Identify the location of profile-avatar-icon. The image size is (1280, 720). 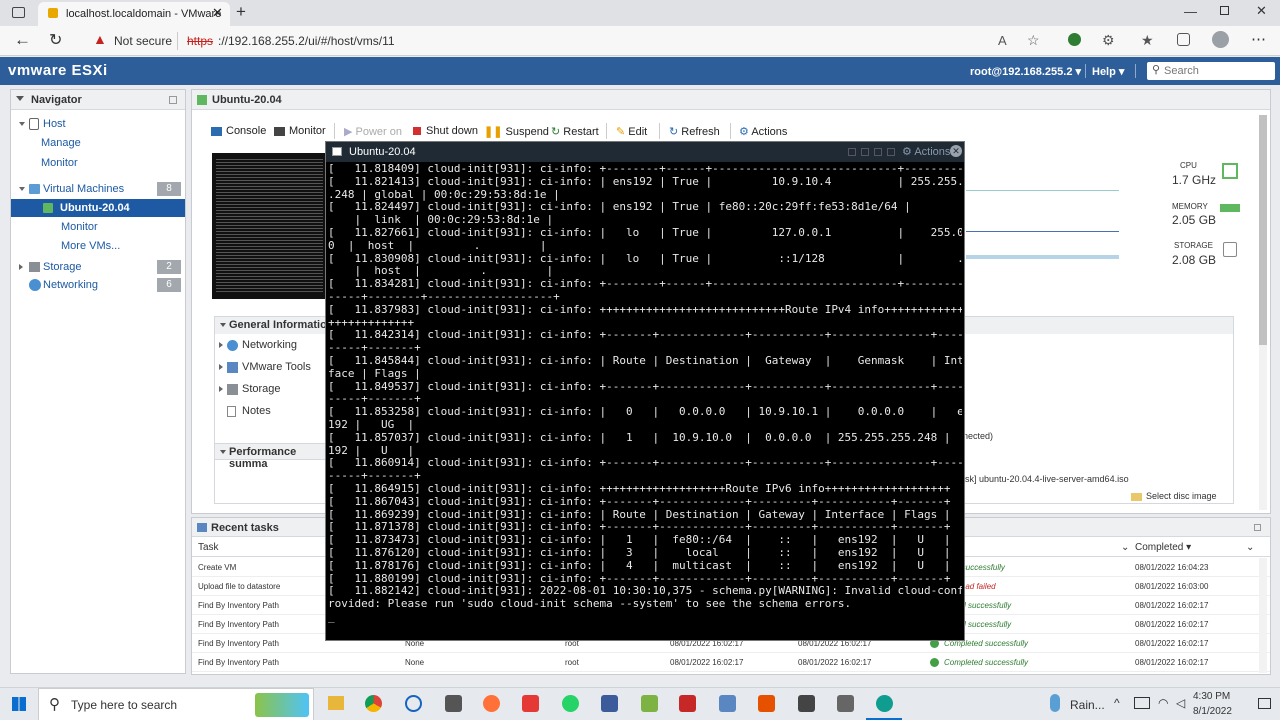
(1220, 39).